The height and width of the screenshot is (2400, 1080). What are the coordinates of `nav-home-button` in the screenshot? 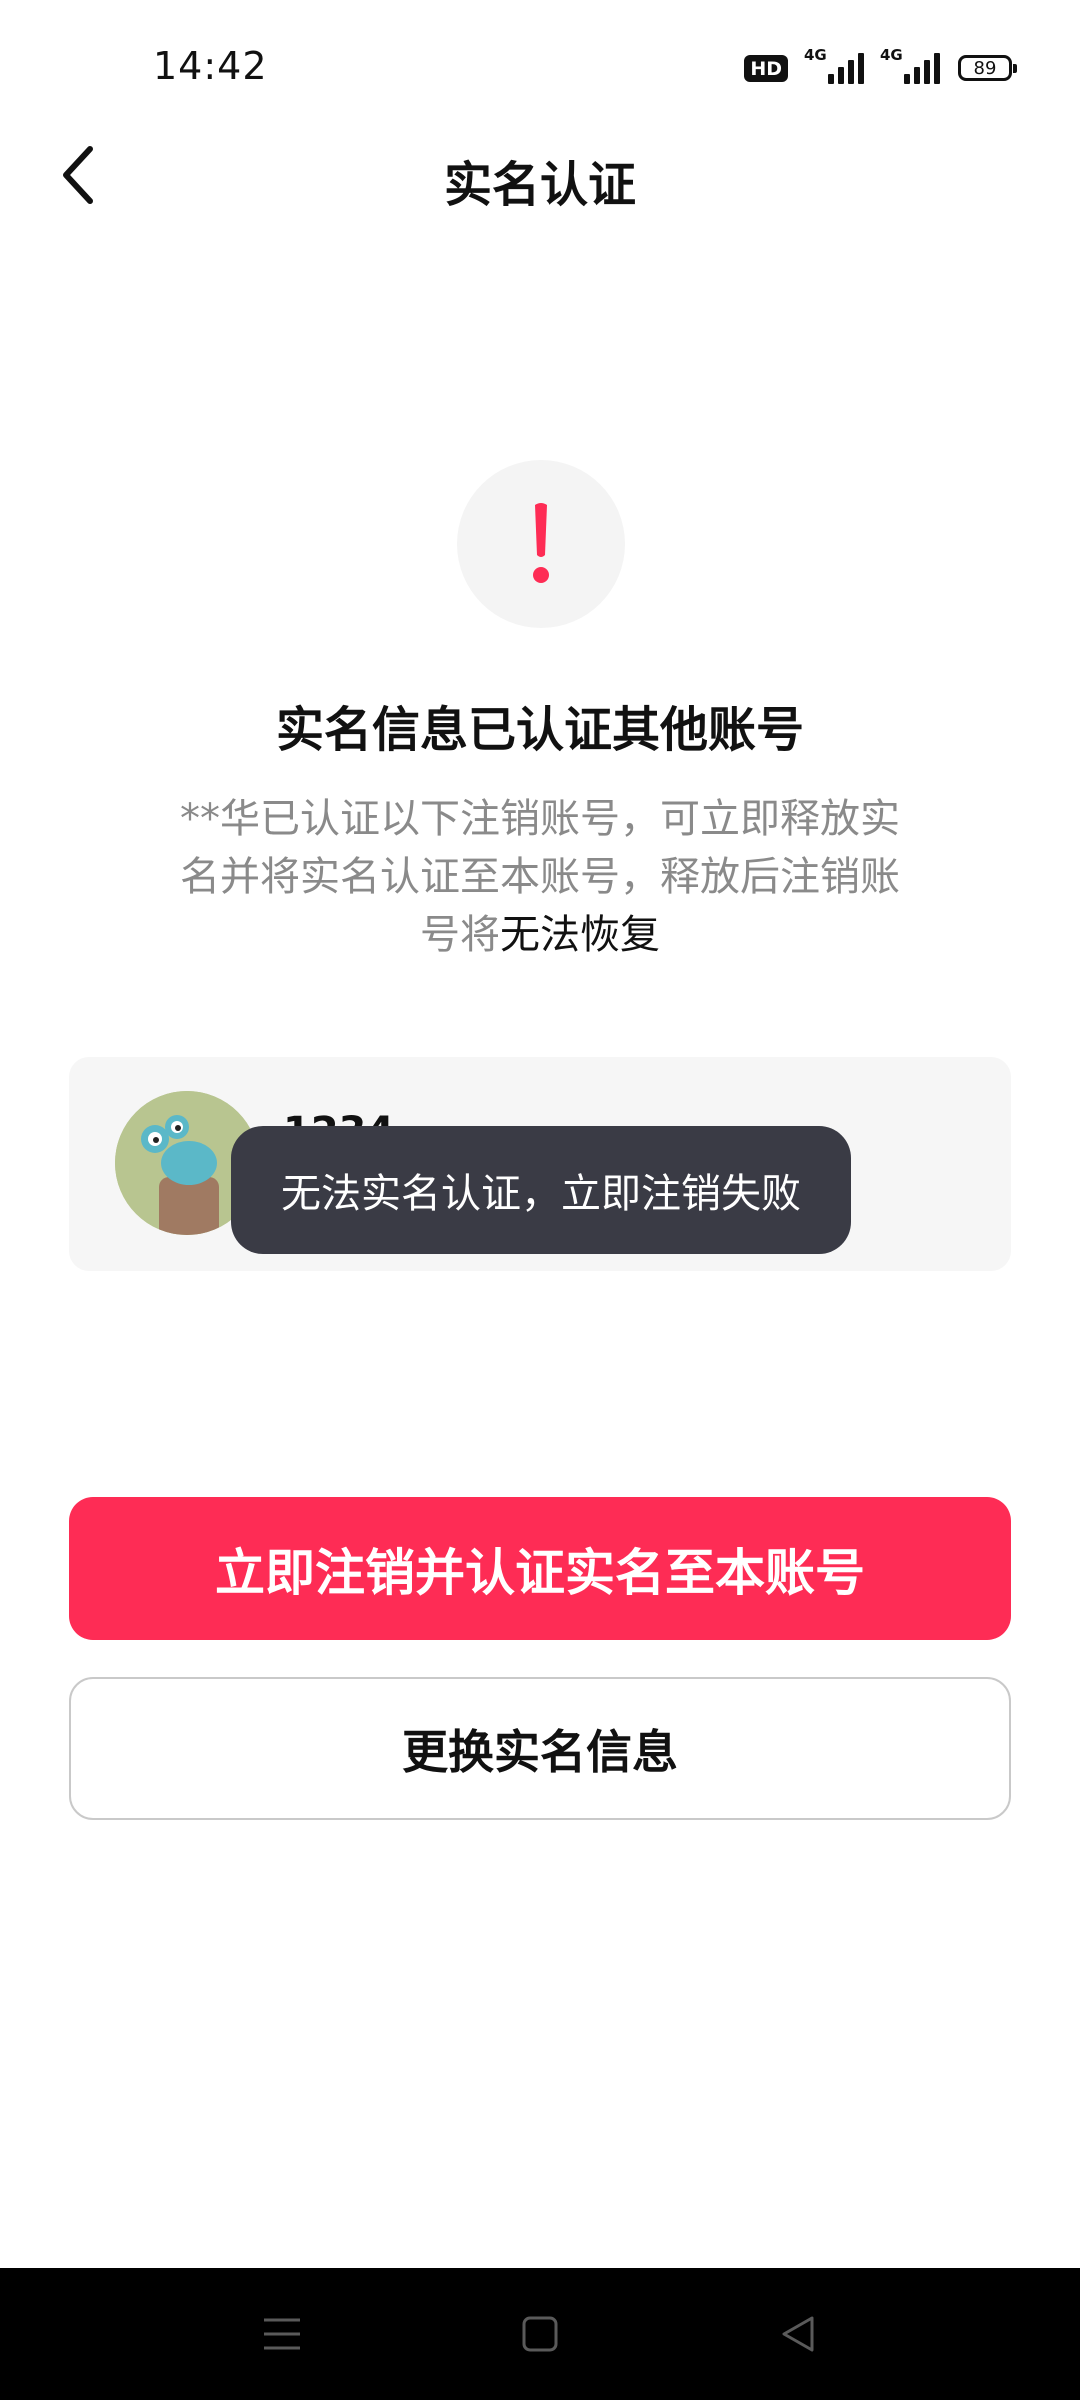 It's located at (540, 2334).